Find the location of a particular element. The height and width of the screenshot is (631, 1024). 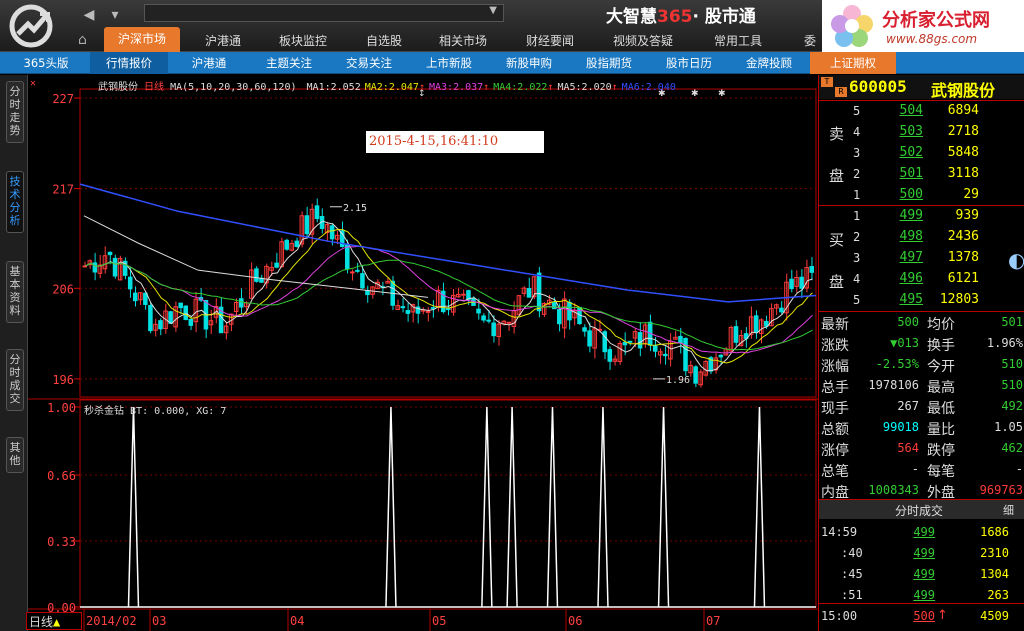

indicator-spike is located at coordinates (552, 507).